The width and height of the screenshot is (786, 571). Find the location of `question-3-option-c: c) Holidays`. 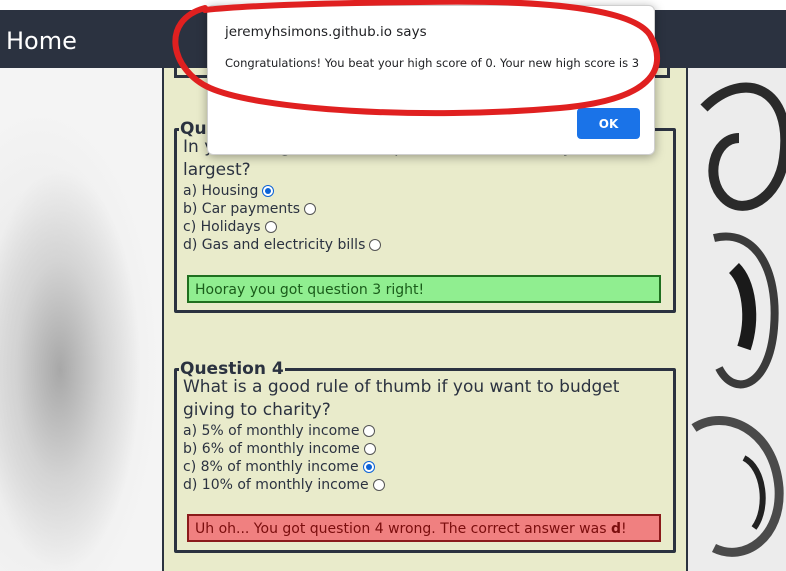

question-3-option-c: c) Holidays is located at coordinates (425, 227).